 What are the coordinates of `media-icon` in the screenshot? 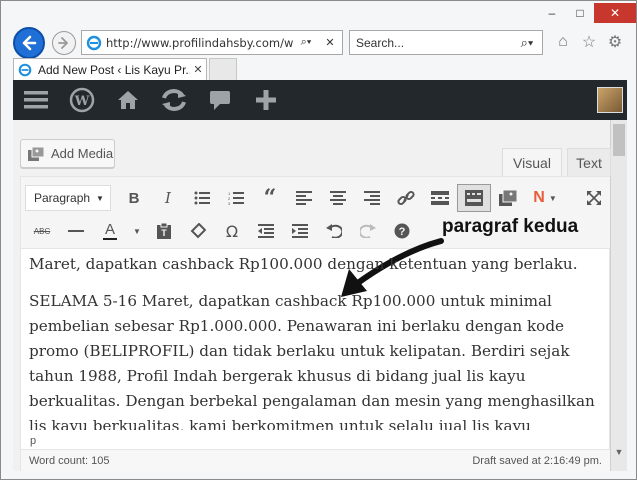 It's located at (36, 153).